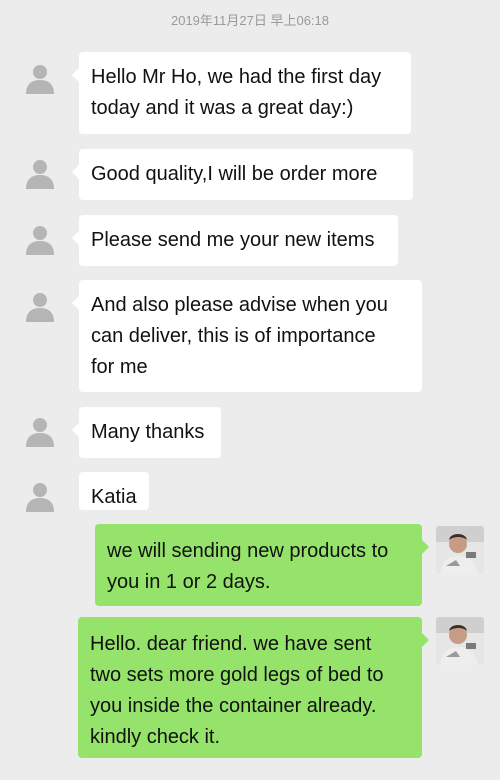 The width and height of the screenshot is (500, 780). Describe the element at coordinates (236, 77) in the screenshot. I see `message-text-line: Hello Mr Ho, we had the first day` at that location.